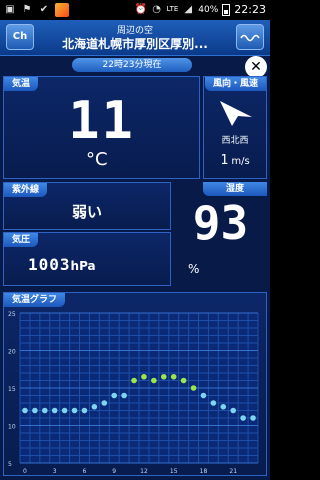  Describe the element at coordinates (240, 161) in the screenshot. I see `wind-speed-unit: m/s` at that location.